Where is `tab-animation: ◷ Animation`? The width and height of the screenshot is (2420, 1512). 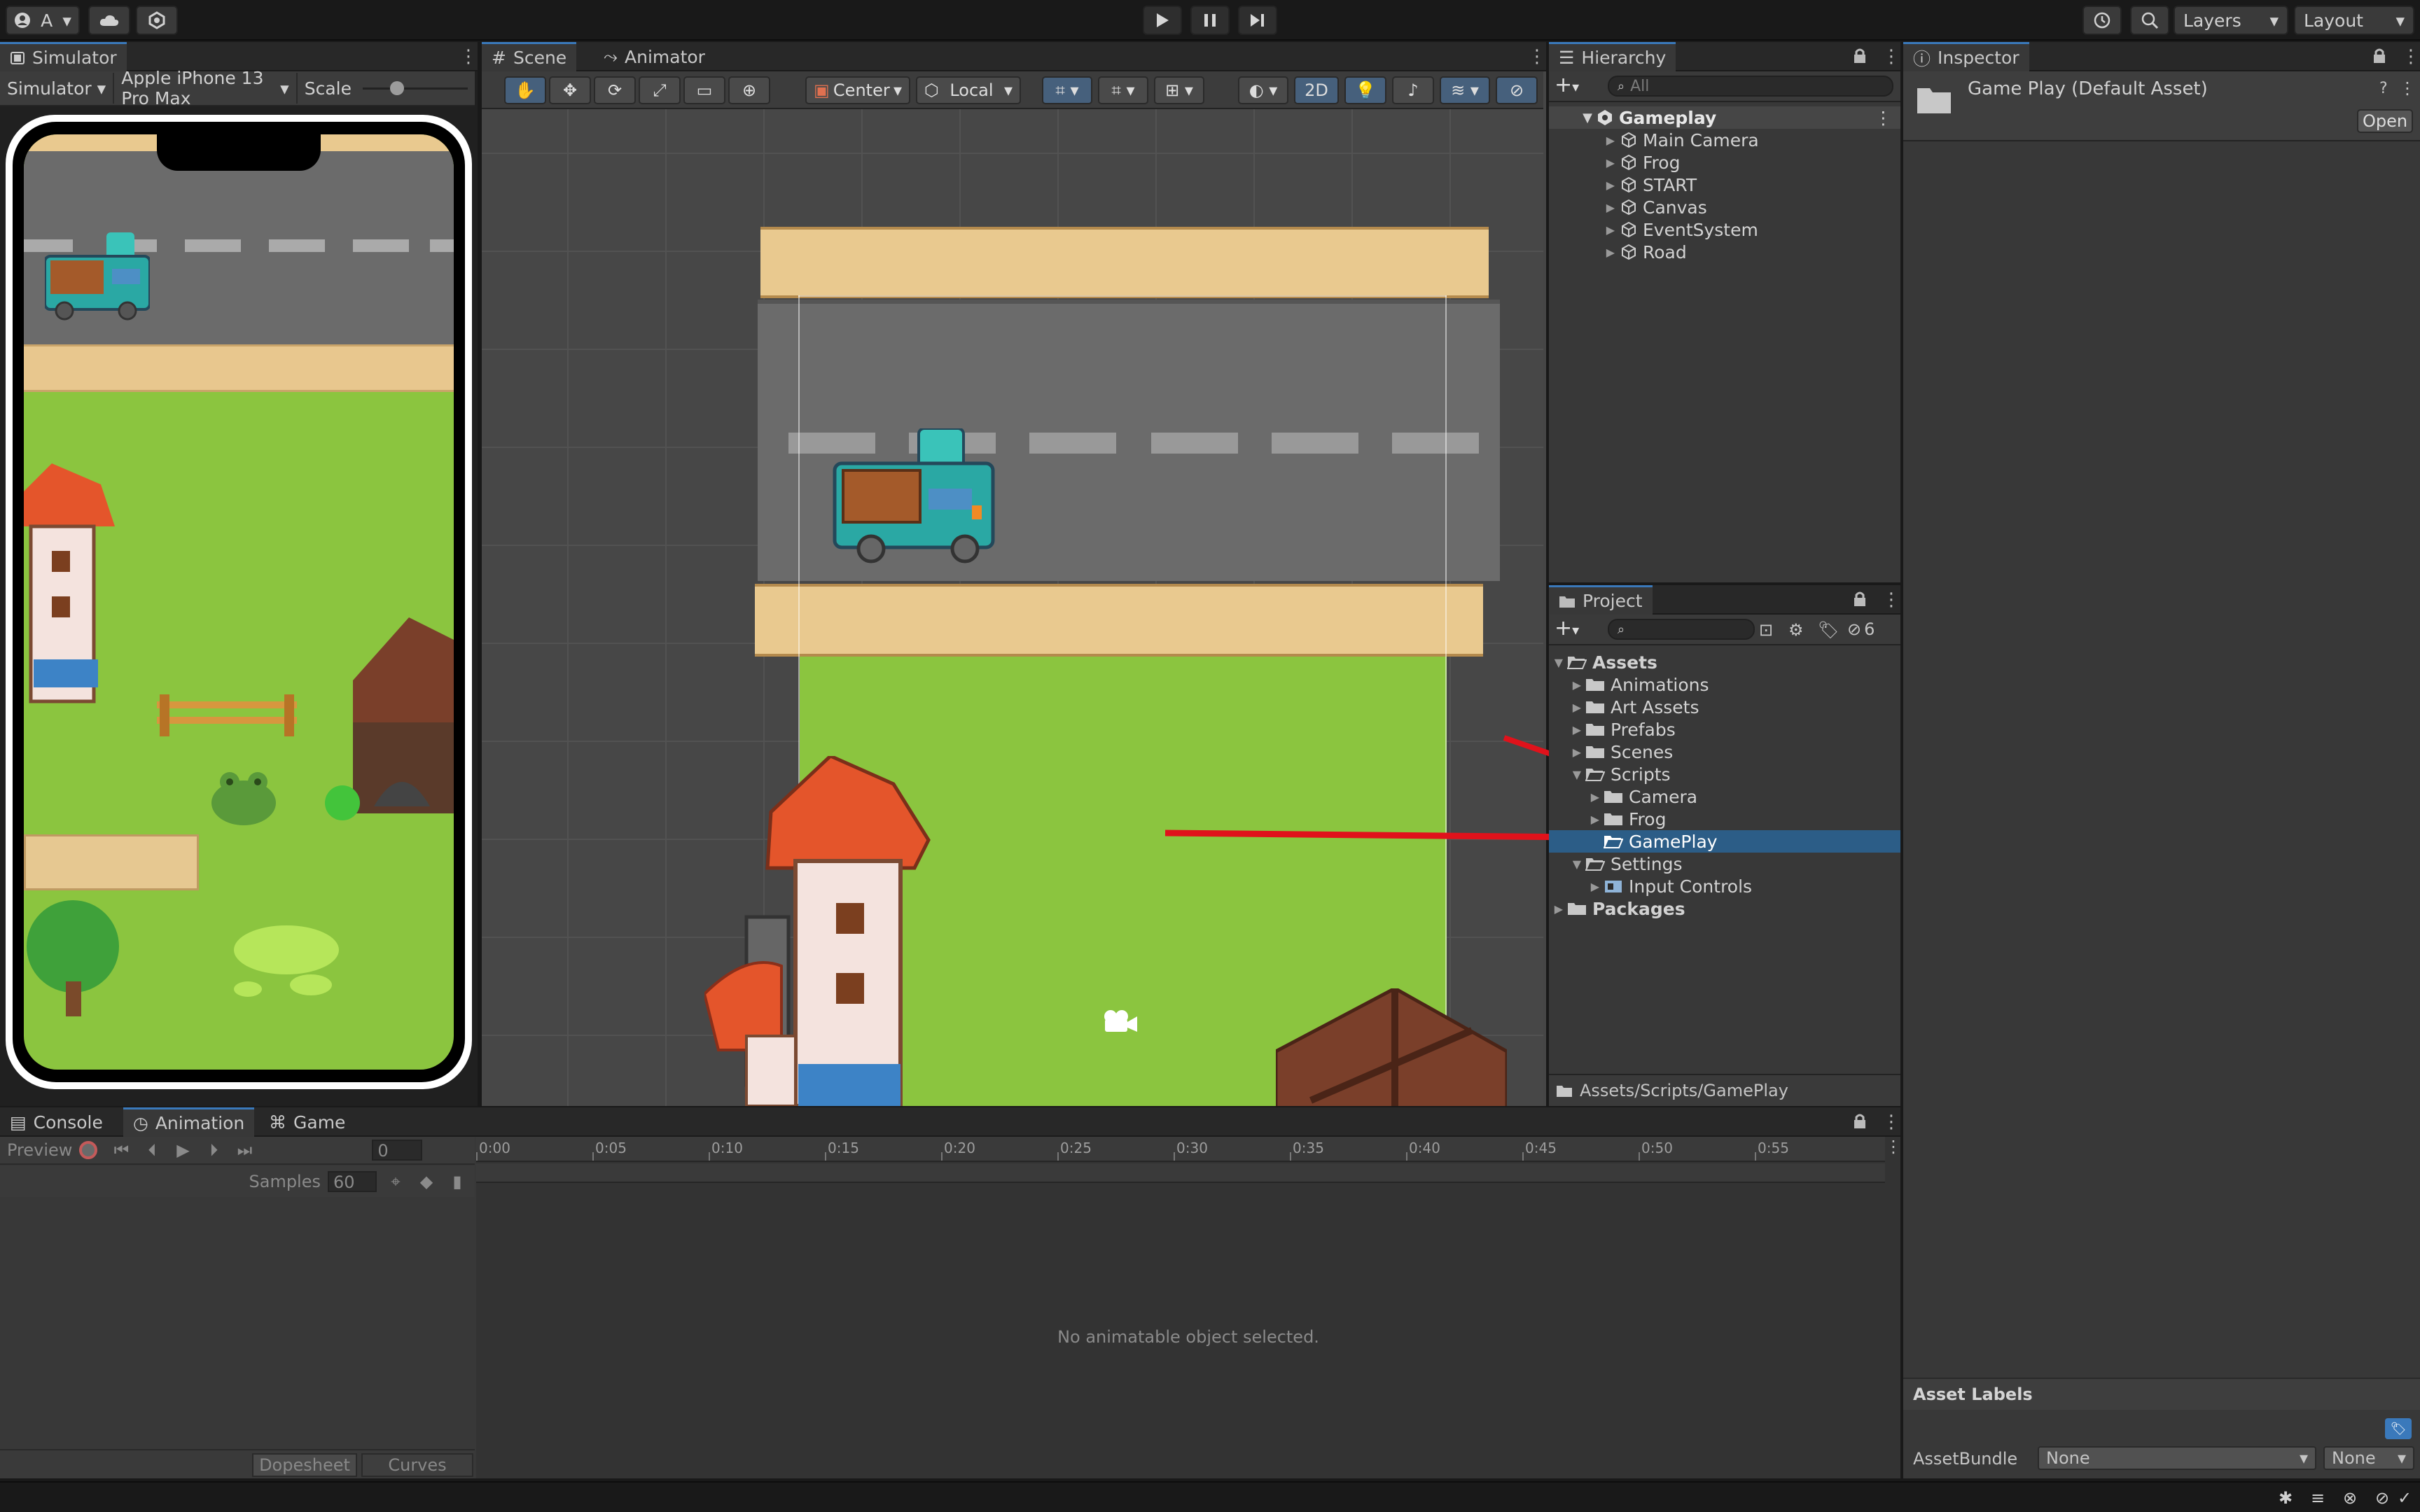
tab-animation: ◷ Animation is located at coordinates (189, 1122).